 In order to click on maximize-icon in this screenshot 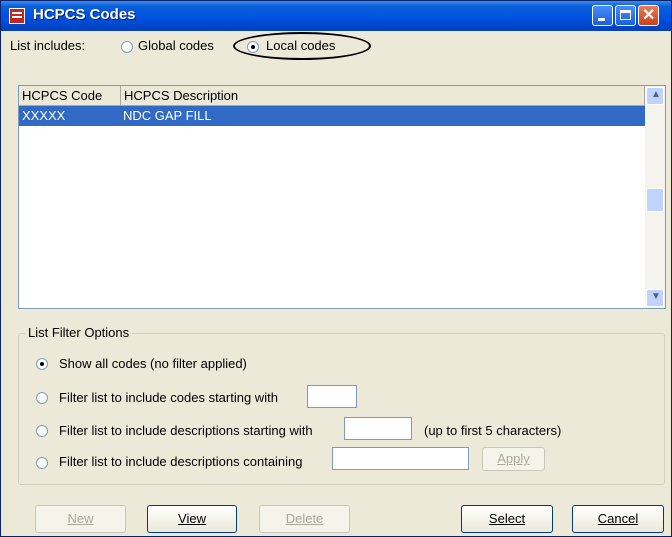, I will do `click(625, 15)`.